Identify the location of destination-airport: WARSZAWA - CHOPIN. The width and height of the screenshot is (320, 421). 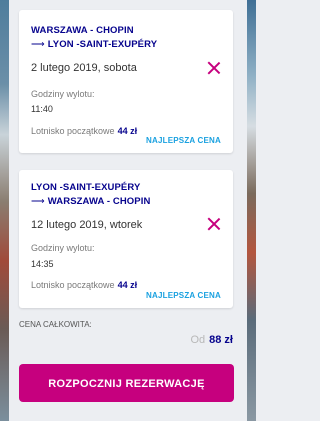
(99, 201).